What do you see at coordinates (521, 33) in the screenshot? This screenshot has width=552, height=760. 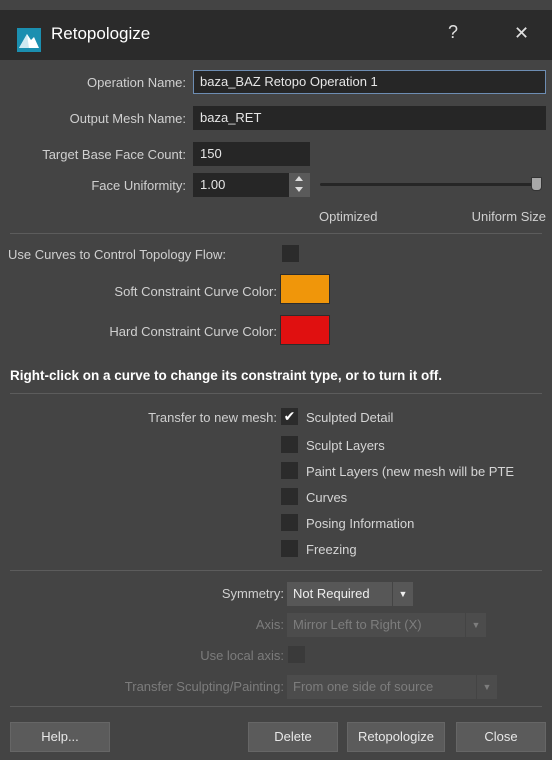 I see `close-icon: ✕` at bounding box center [521, 33].